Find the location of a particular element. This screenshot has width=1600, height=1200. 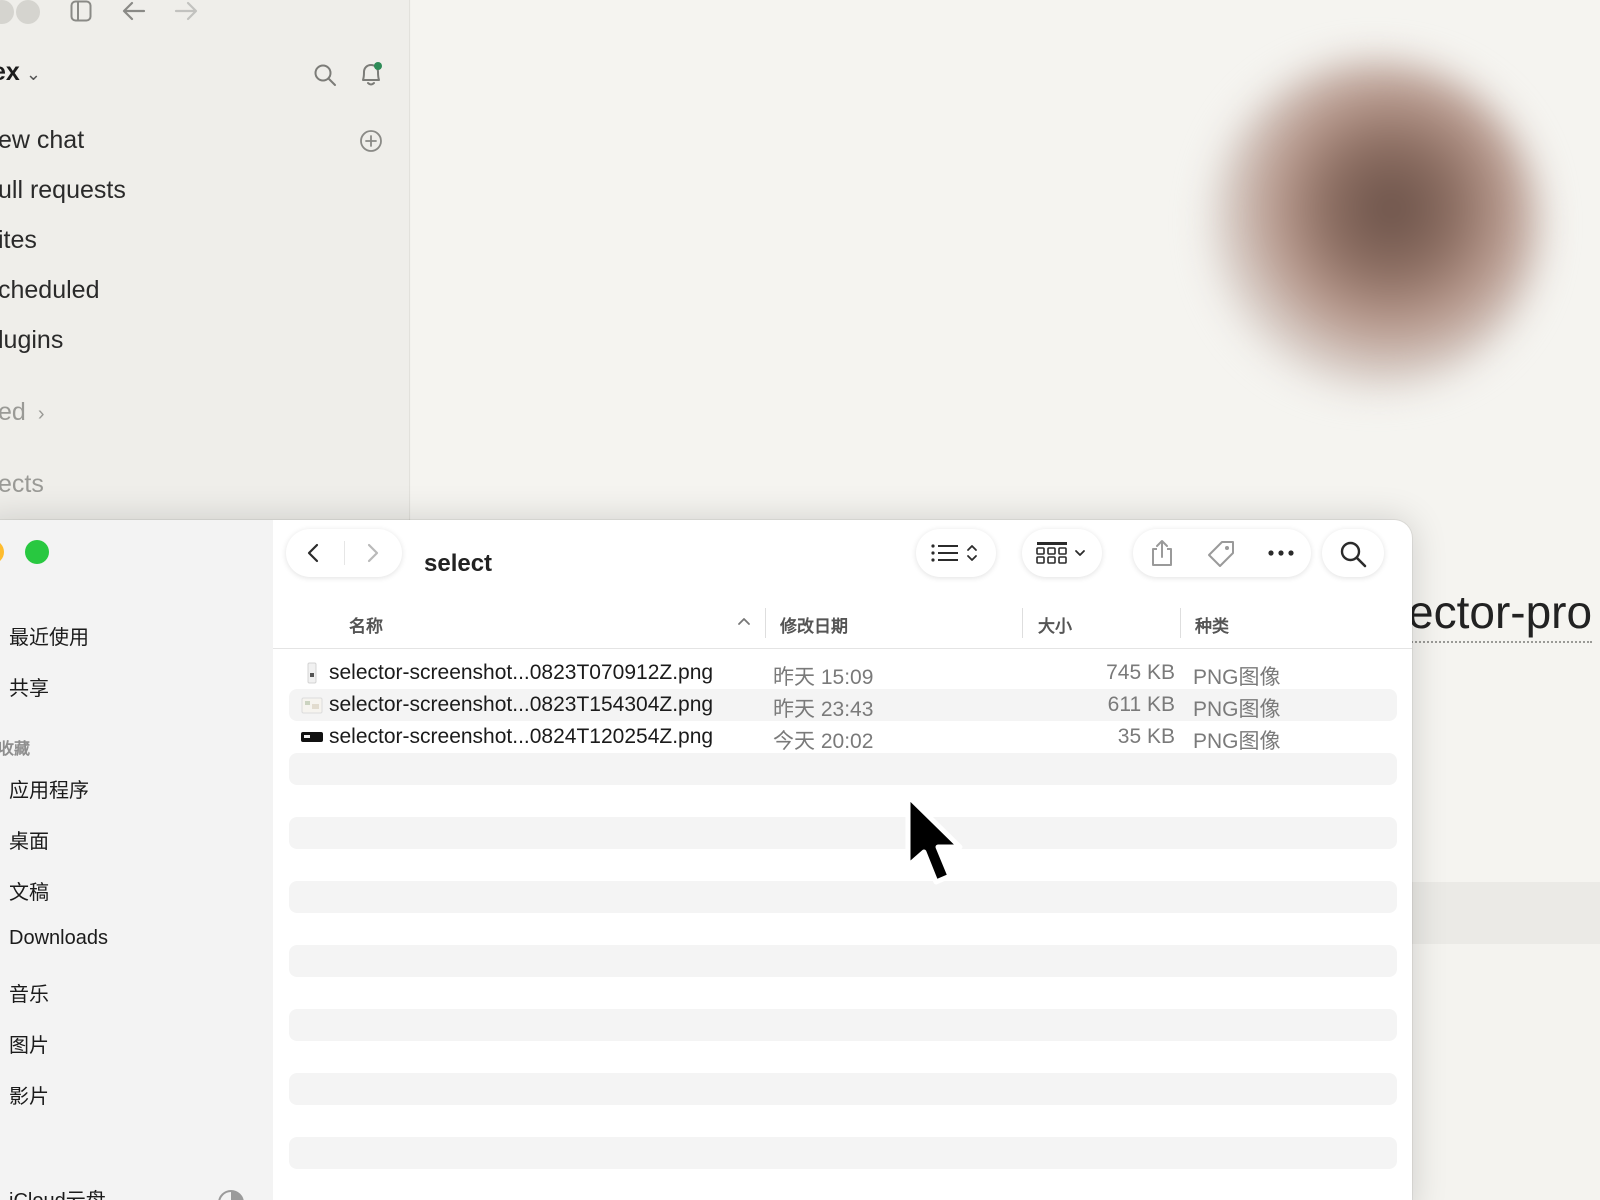

sidebar-item-shared: 共享 is located at coordinates (29, 686).